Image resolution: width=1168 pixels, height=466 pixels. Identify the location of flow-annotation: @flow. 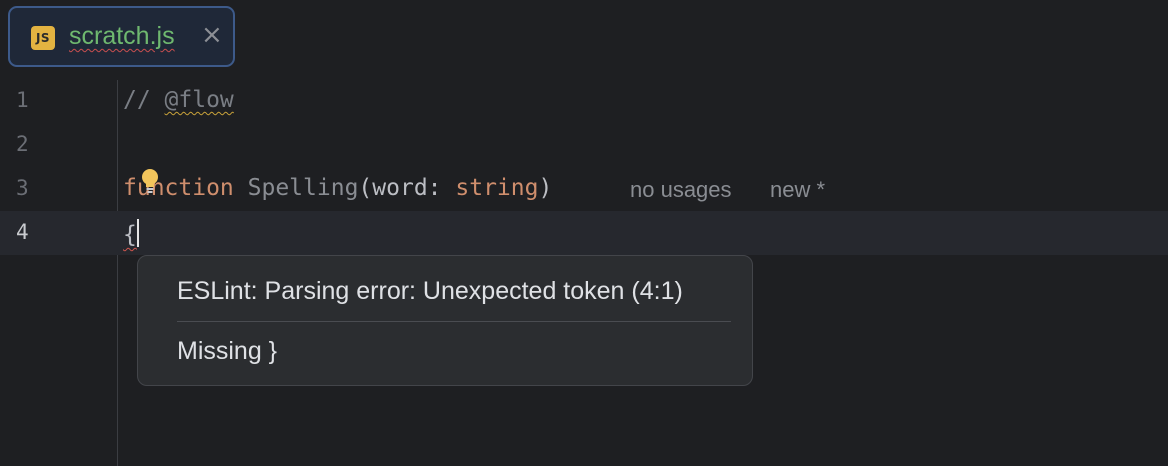
(199, 100).